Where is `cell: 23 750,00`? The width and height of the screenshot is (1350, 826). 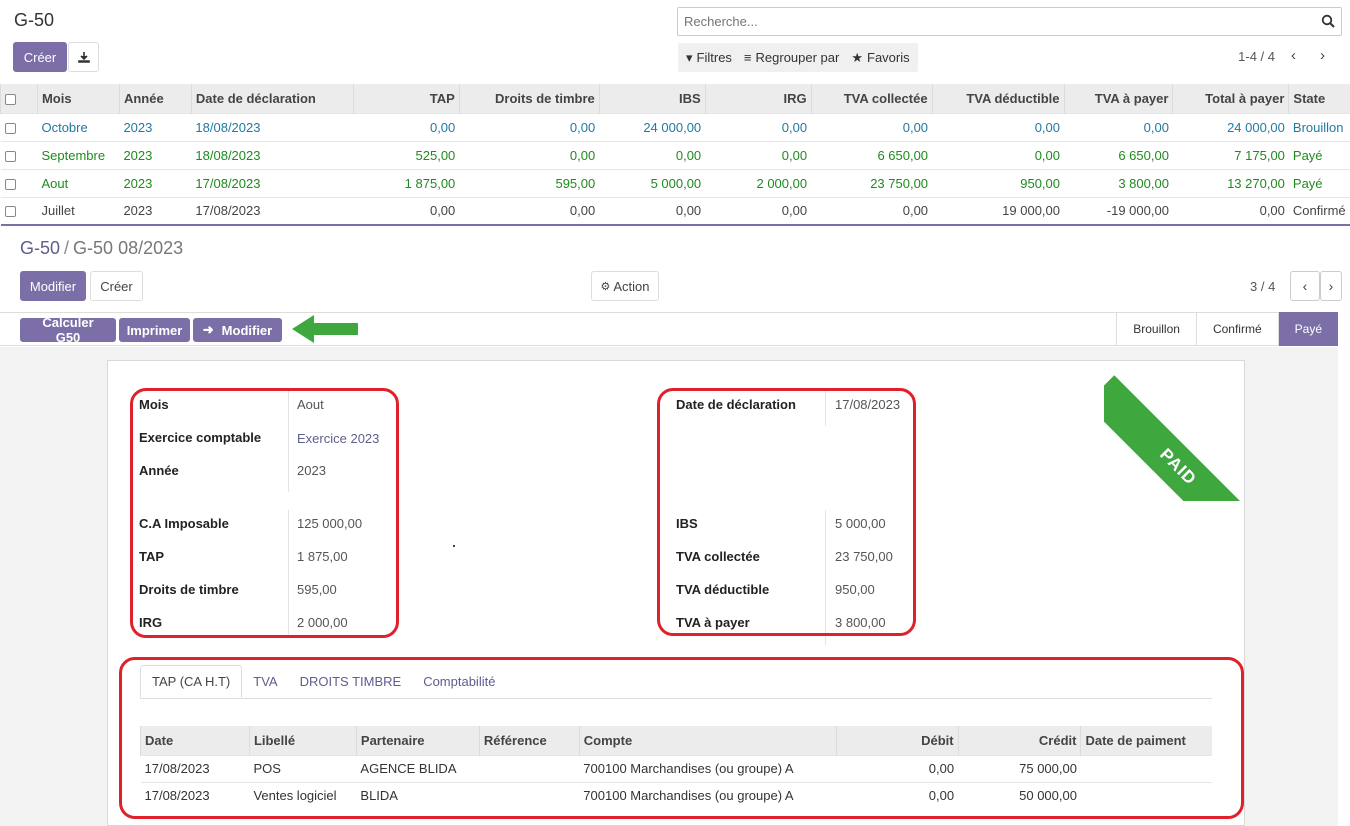 cell: 23 750,00 is located at coordinates (872, 182).